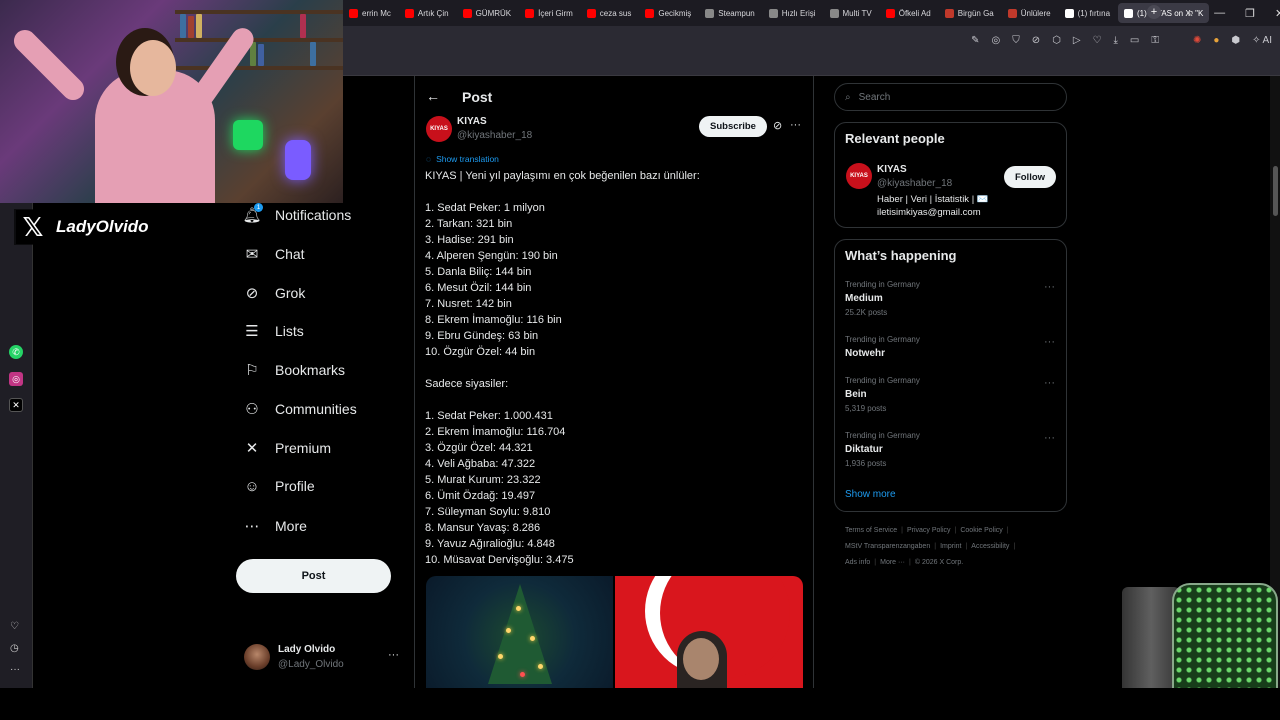 This screenshot has height=720, width=1280. What do you see at coordinates (950, 97) in the screenshot?
I see `search-input: ⌕ Search` at bounding box center [950, 97].